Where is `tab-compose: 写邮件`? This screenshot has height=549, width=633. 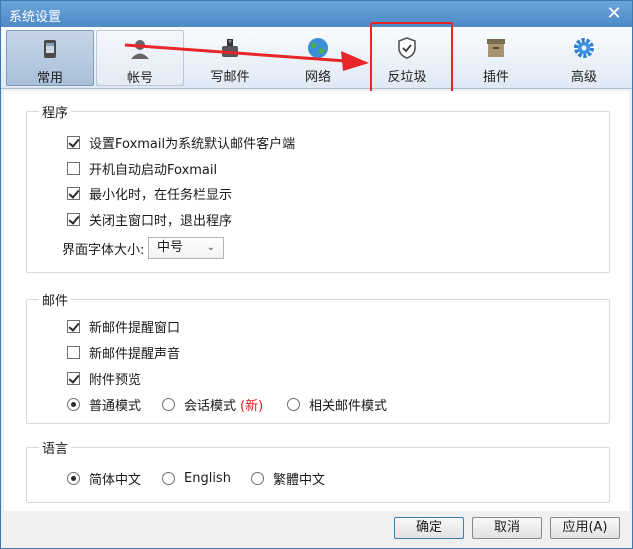
tab-compose: 写邮件 is located at coordinates (230, 58).